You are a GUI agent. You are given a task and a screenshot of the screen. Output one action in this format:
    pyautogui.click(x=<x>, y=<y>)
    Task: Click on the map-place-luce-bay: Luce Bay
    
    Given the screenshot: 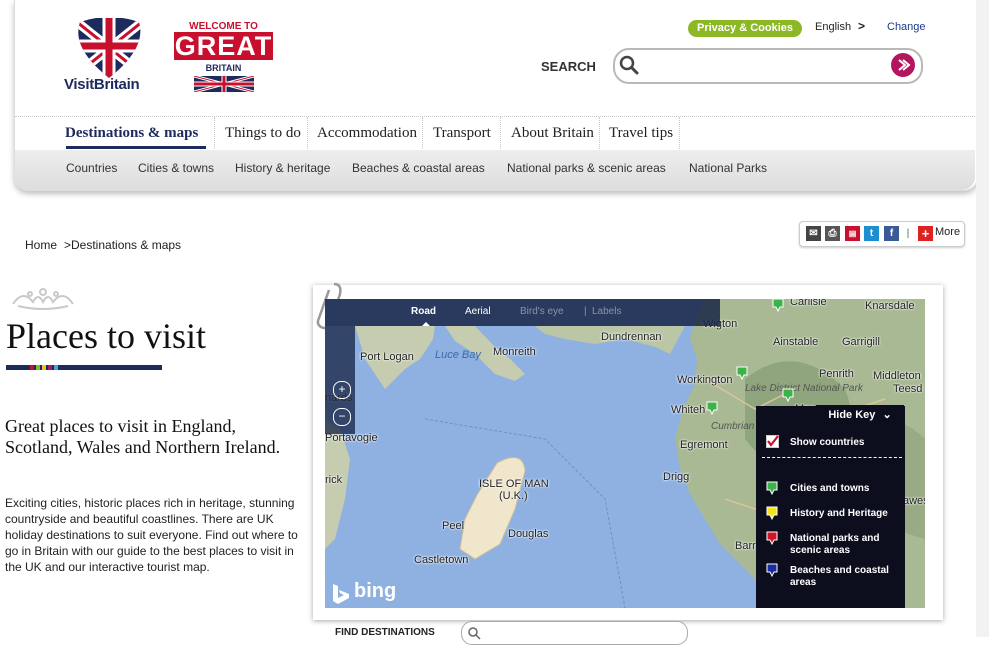 What is the action you would take?
    pyautogui.click(x=458, y=355)
    